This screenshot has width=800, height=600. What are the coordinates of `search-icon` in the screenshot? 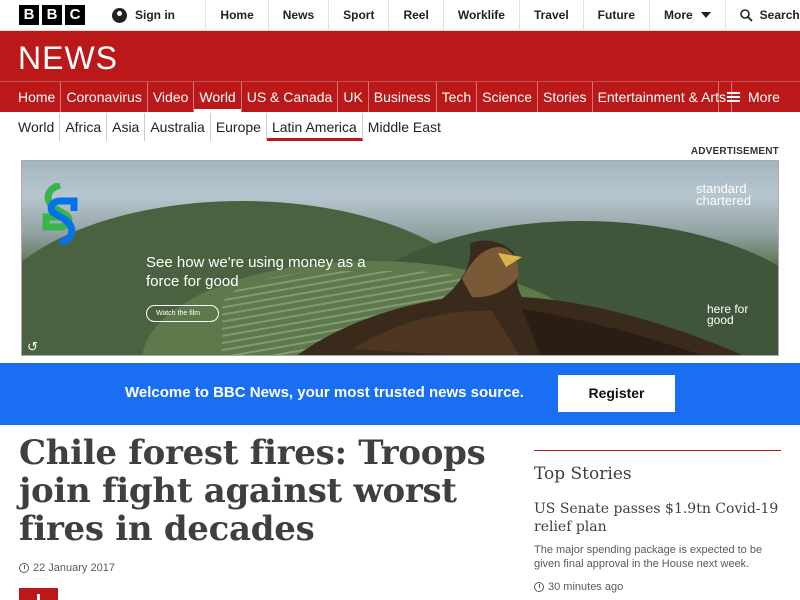 It's located at (746, 15).